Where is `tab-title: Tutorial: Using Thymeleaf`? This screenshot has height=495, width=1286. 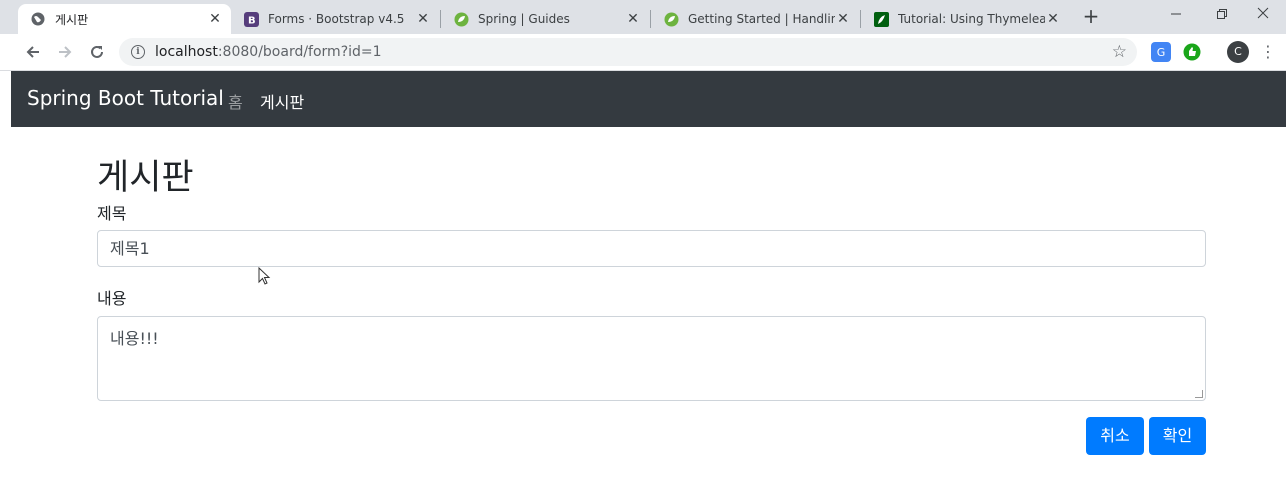
tab-title: Tutorial: Using Thymeleaf is located at coordinates (971, 19).